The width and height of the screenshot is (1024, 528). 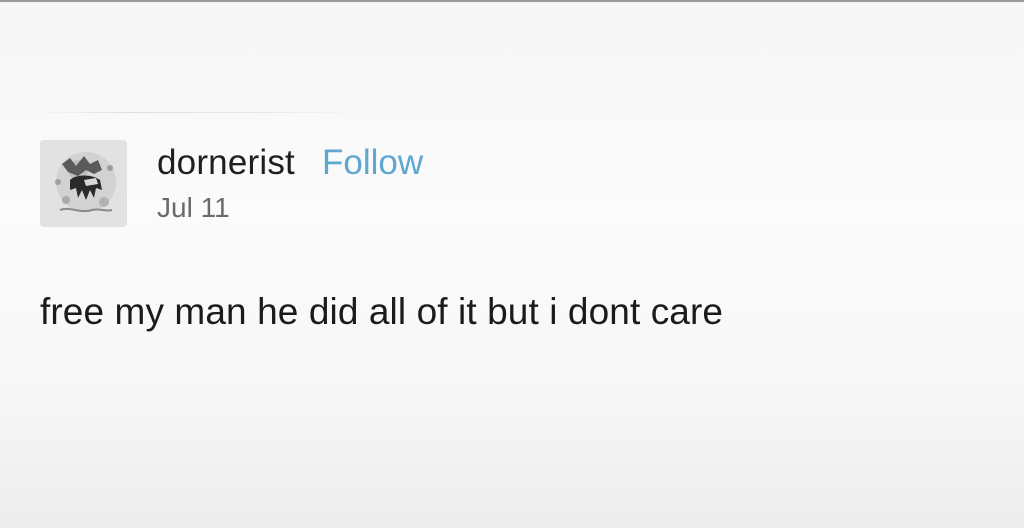 I want to click on divider, so click(x=195, y=112).